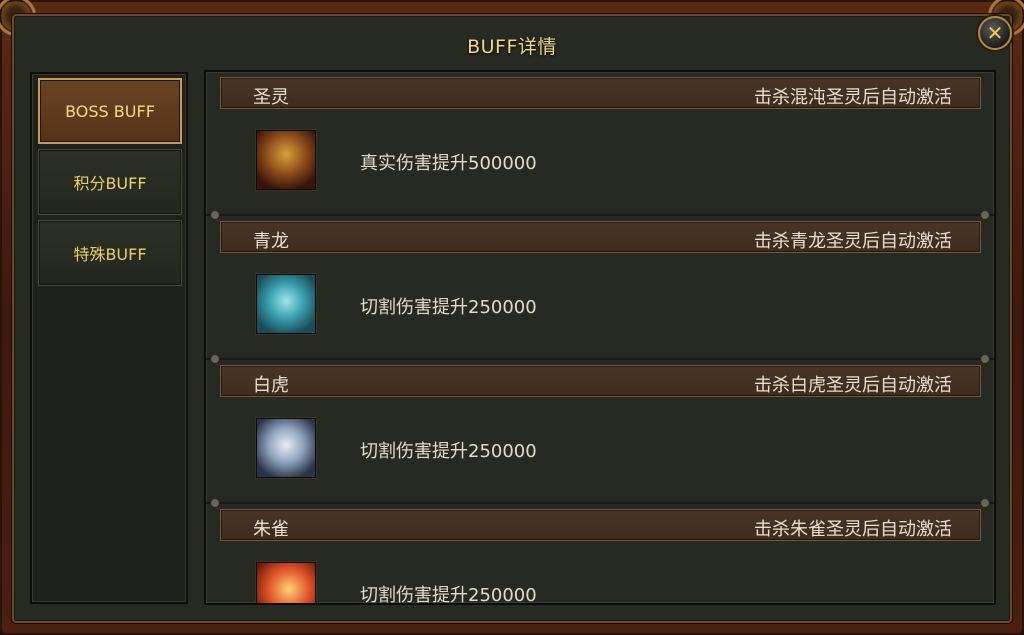 The image size is (1024, 635). I want to click on sidebar-item-points-buff: 积分BUFF, so click(110, 182).